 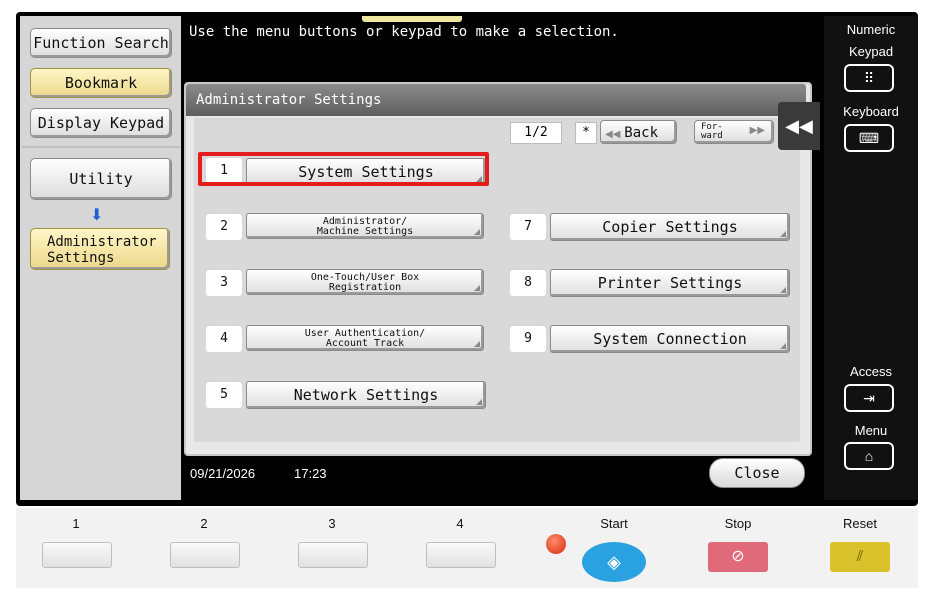 What do you see at coordinates (97, 215) in the screenshot?
I see `down-arrow-icon: ⬇` at bounding box center [97, 215].